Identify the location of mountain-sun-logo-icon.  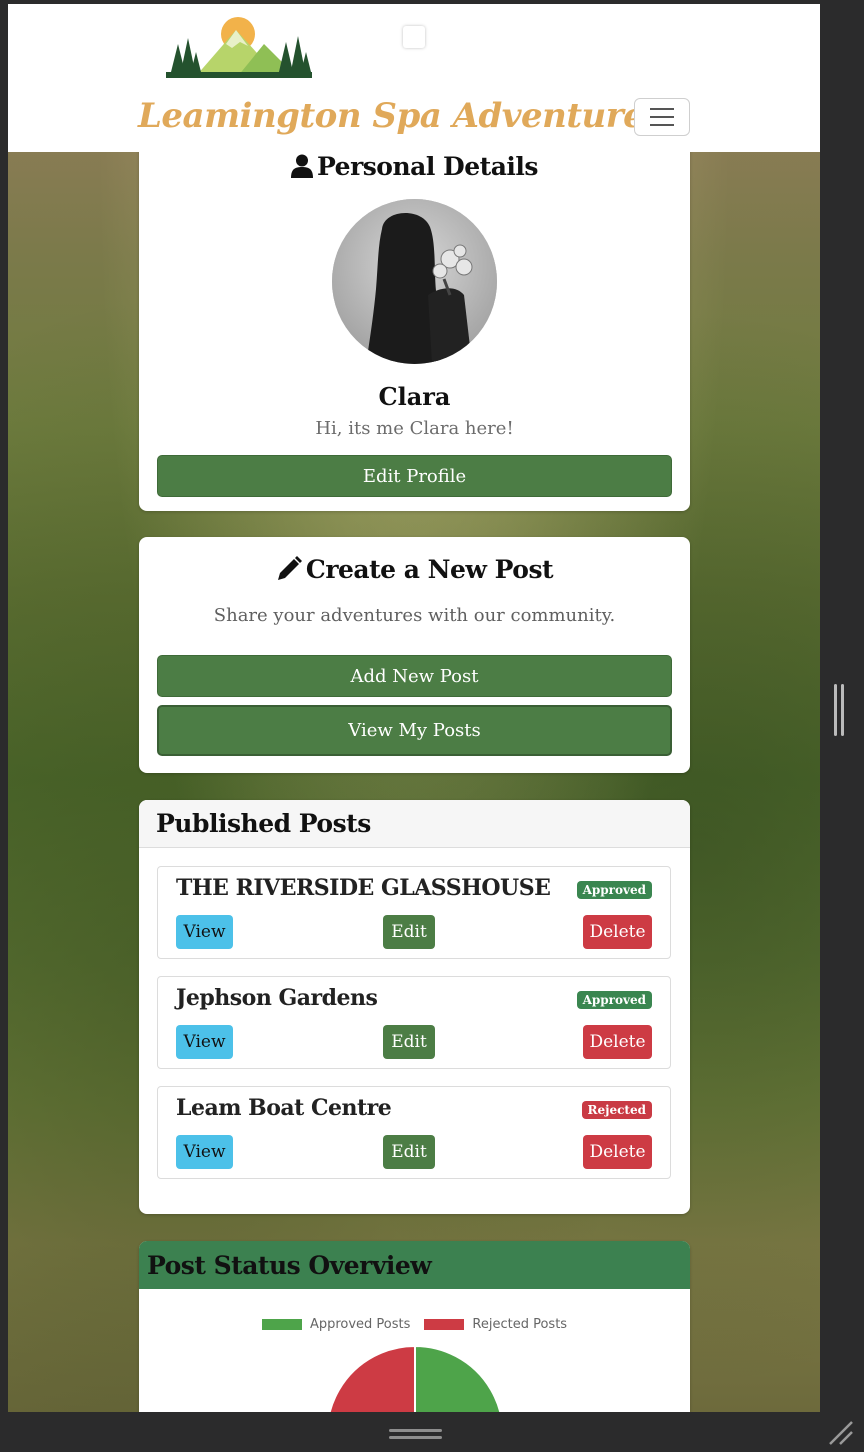
(239, 46).